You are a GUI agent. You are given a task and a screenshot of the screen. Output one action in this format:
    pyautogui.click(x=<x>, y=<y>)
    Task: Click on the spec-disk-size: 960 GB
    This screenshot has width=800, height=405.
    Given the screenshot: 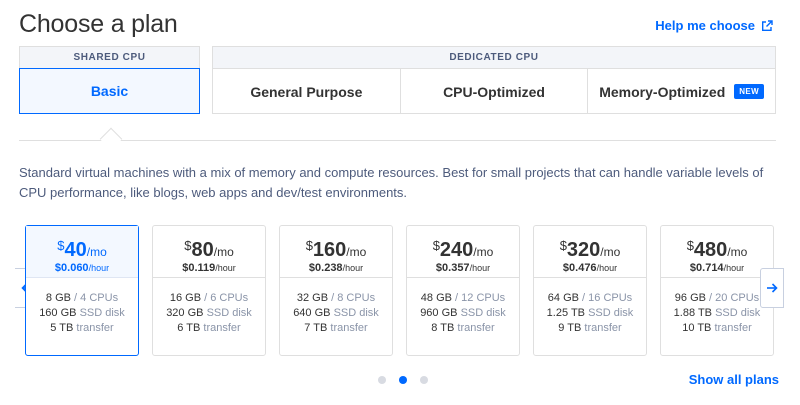 What is the action you would take?
    pyautogui.click(x=439, y=313)
    